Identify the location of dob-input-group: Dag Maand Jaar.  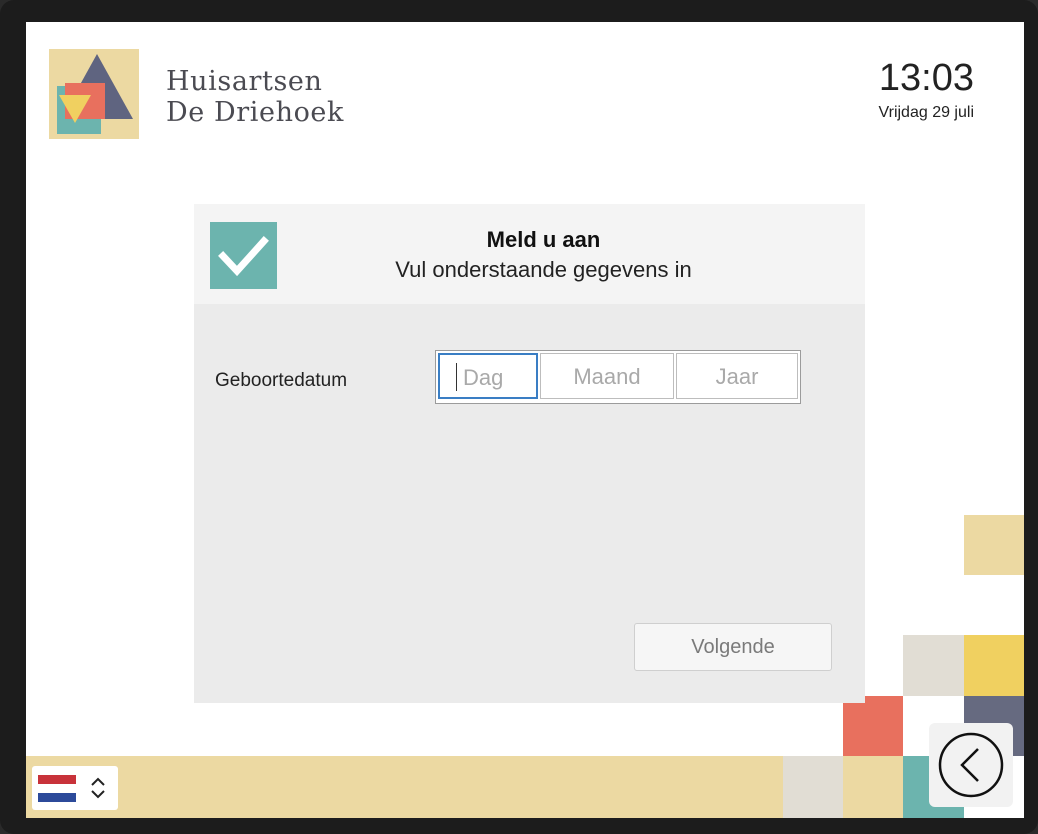
(618, 377).